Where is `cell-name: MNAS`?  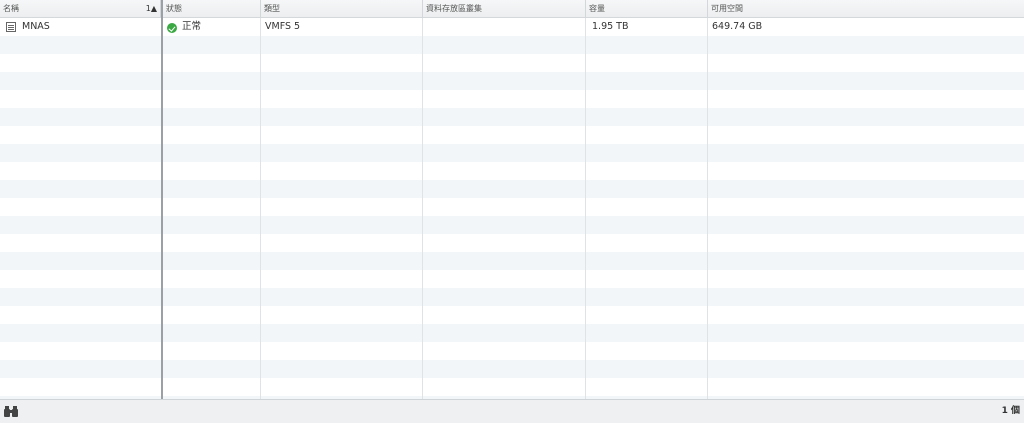 cell-name: MNAS is located at coordinates (36, 27).